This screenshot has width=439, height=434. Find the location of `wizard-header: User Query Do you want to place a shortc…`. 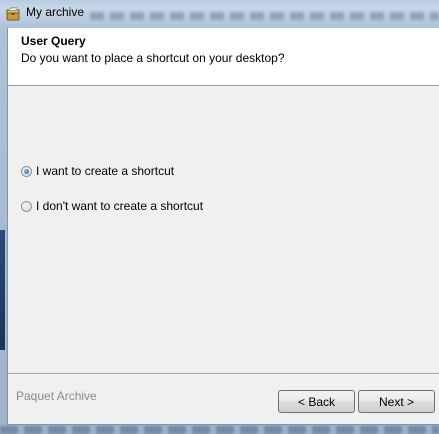

wizard-header: User Query Do you want to place a shortc… is located at coordinates (223, 57).